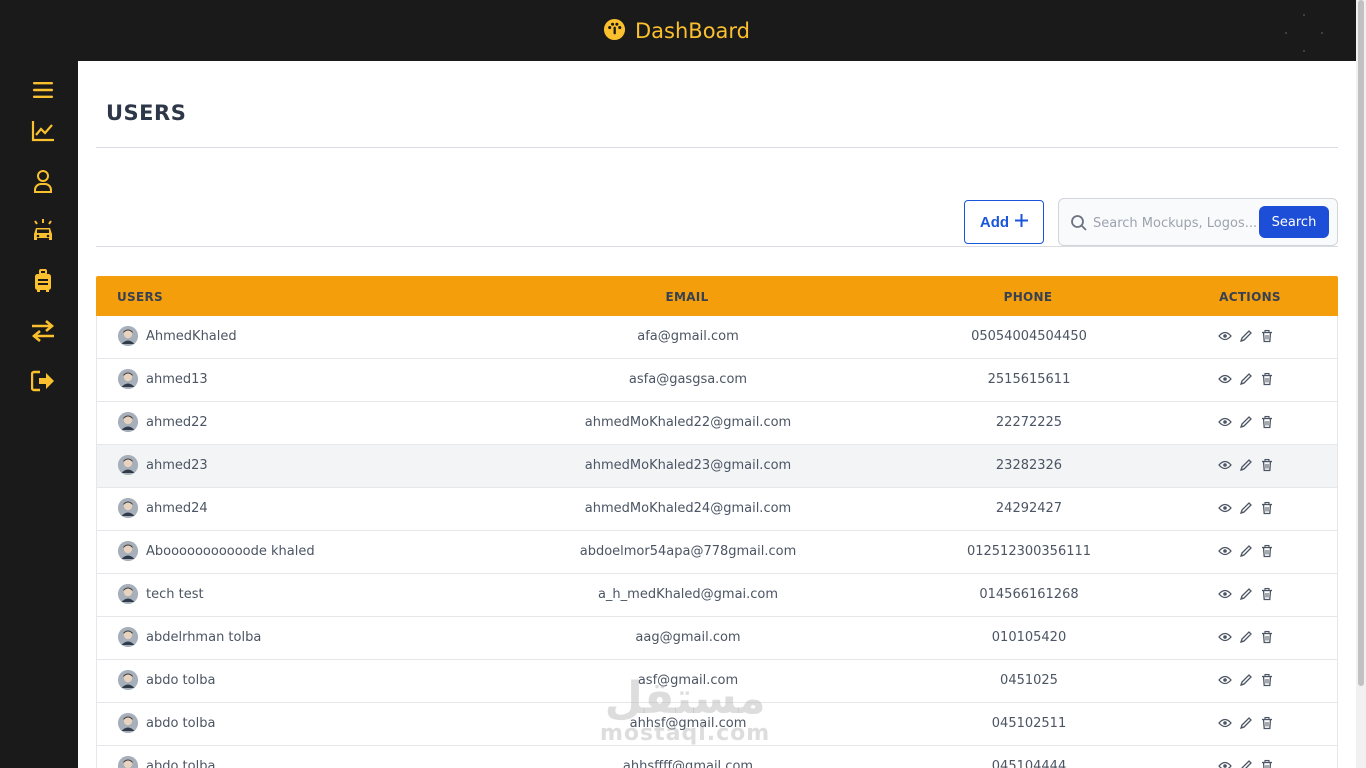 This screenshot has height=768, width=1366. What do you see at coordinates (43, 381) in the screenshot?
I see `logout-icon` at bounding box center [43, 381].